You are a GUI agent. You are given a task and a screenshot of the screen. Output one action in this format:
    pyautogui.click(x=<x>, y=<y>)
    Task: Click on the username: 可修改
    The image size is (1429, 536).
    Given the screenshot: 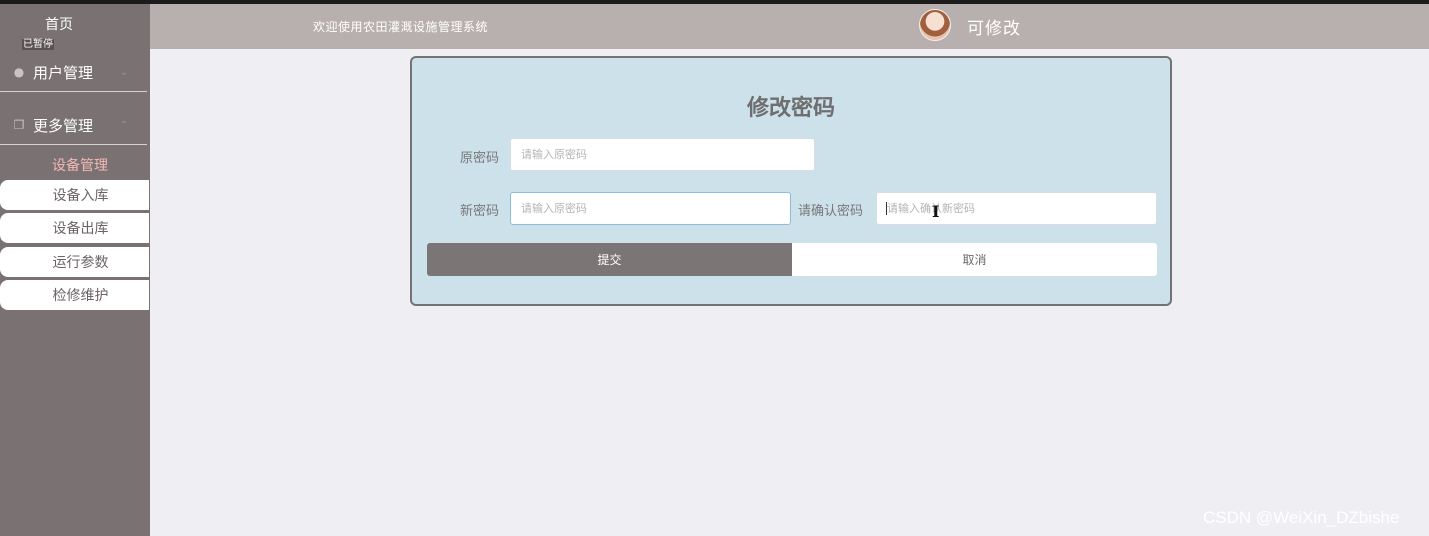 What is the action you would take?
    pyautogui.click(x=994, y=26)
    